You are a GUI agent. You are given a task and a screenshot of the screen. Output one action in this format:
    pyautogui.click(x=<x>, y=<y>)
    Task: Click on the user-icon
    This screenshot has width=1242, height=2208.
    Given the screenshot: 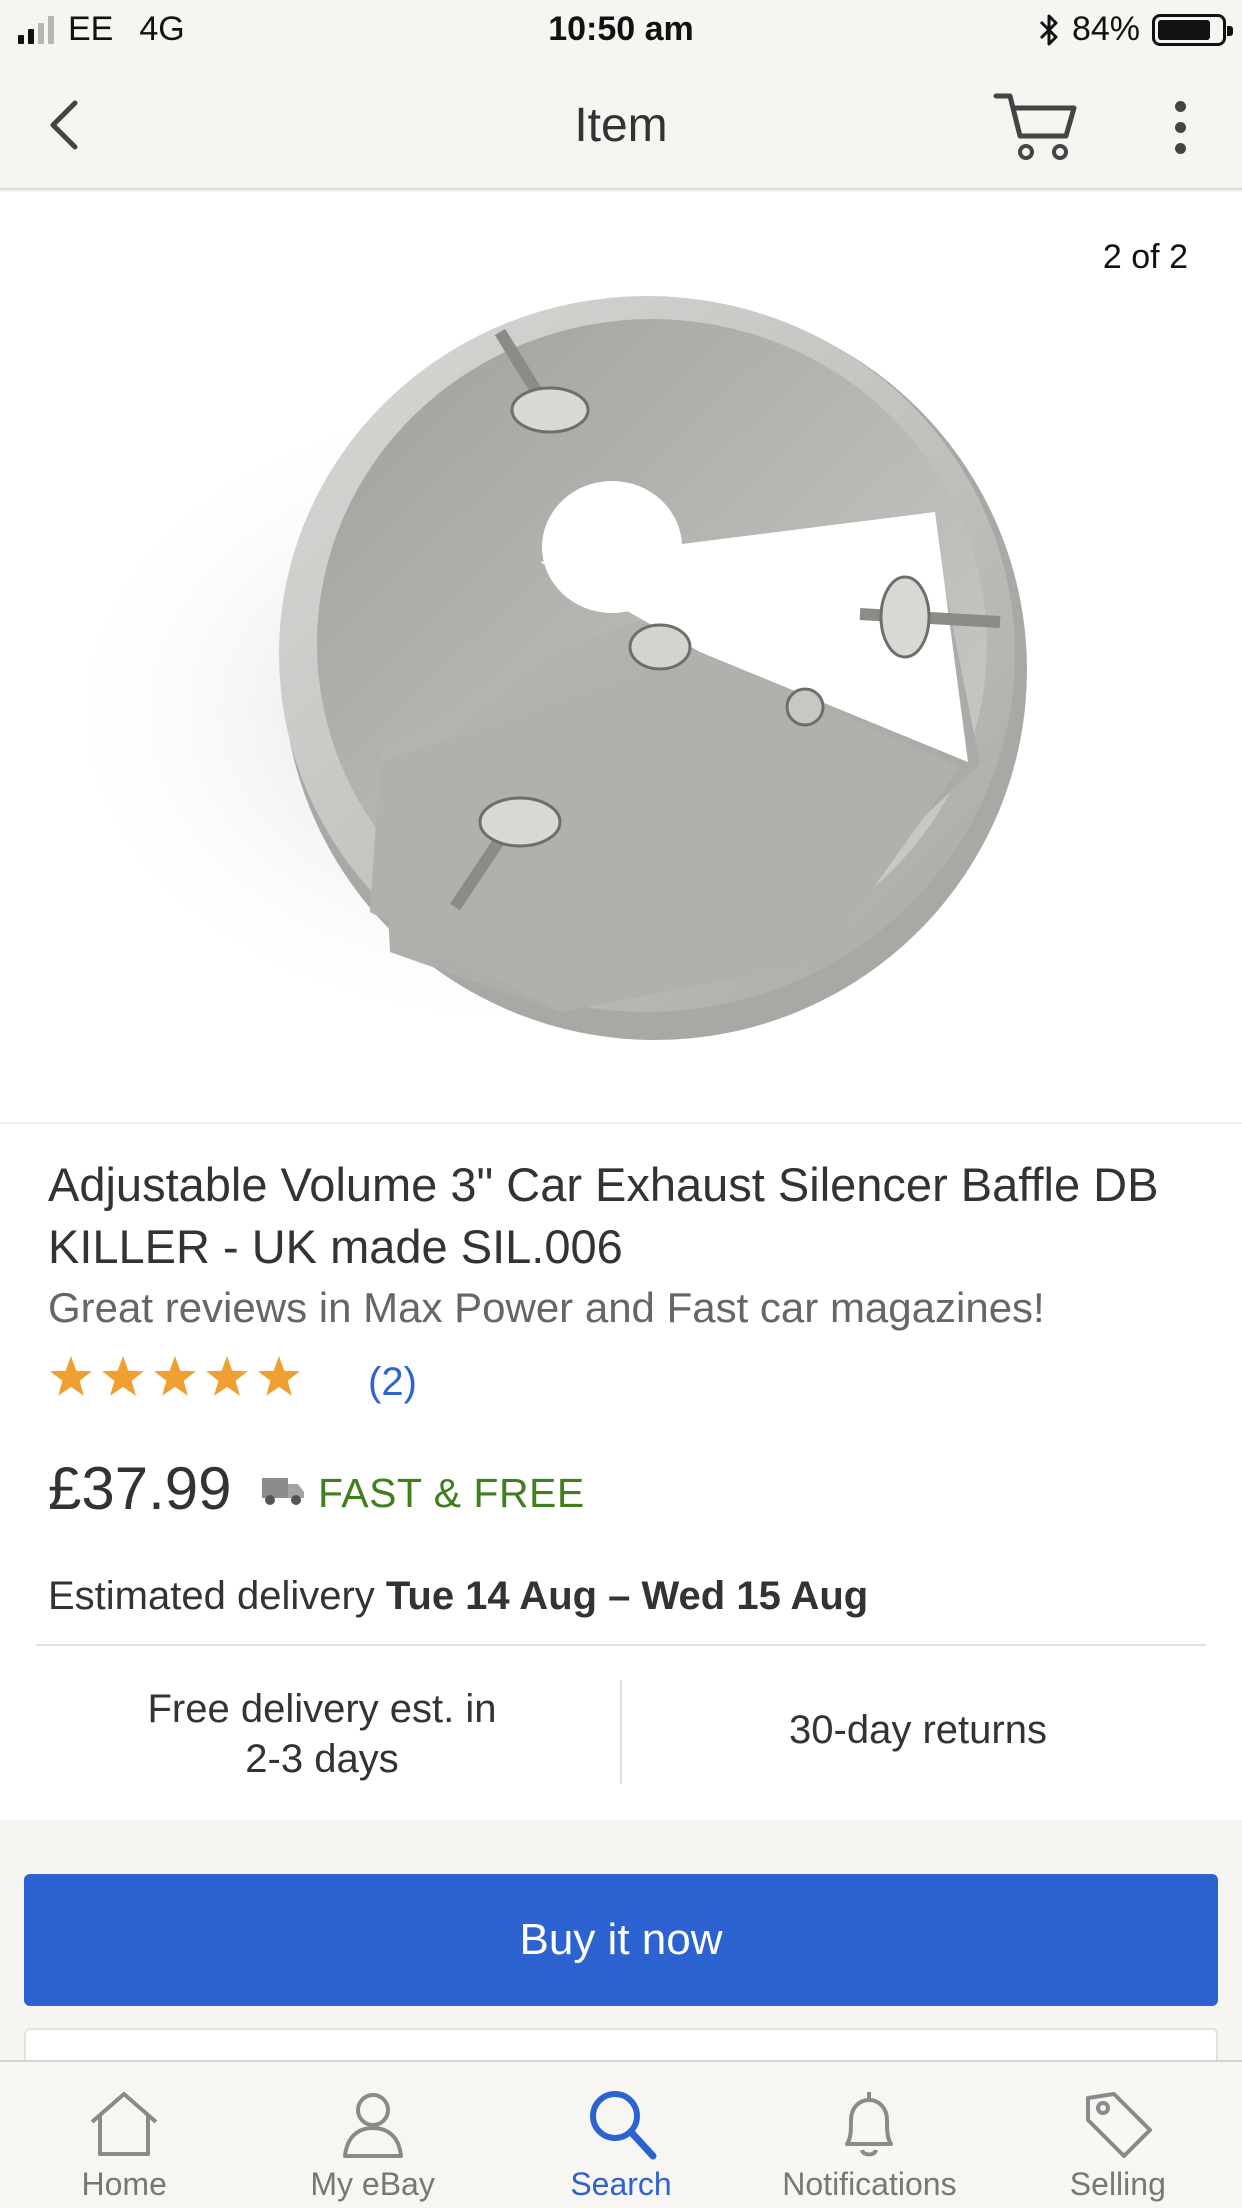 What is the action you would take?
    pyautogui.click(x=372, y=2125)
    